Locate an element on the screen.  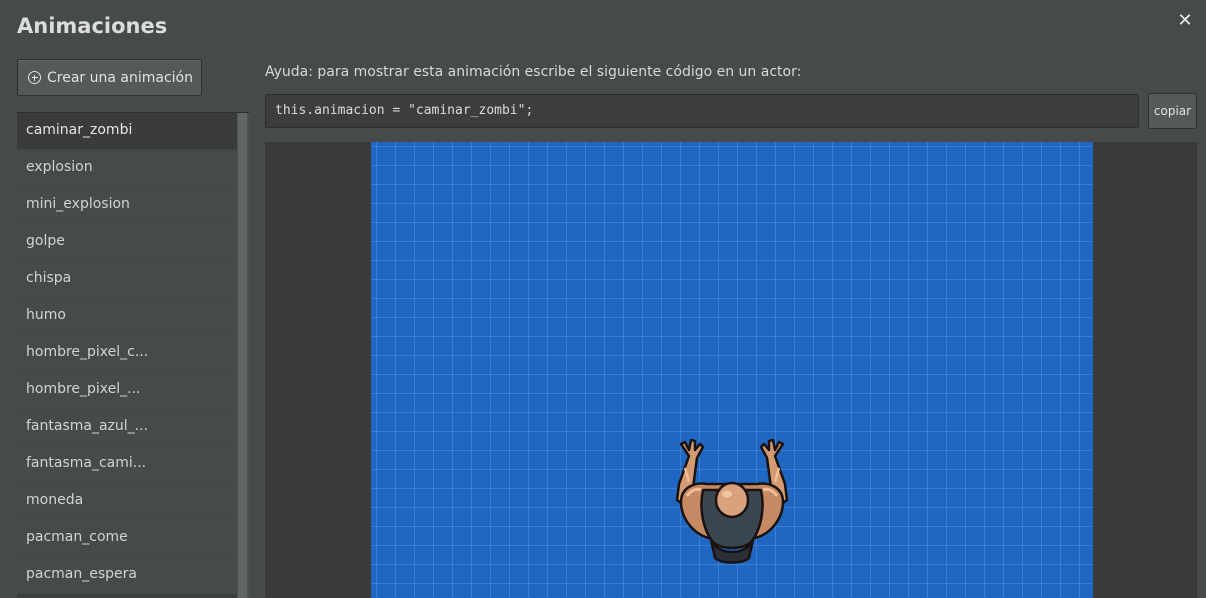
list-scrollbar is located at coordinates (243, 355).